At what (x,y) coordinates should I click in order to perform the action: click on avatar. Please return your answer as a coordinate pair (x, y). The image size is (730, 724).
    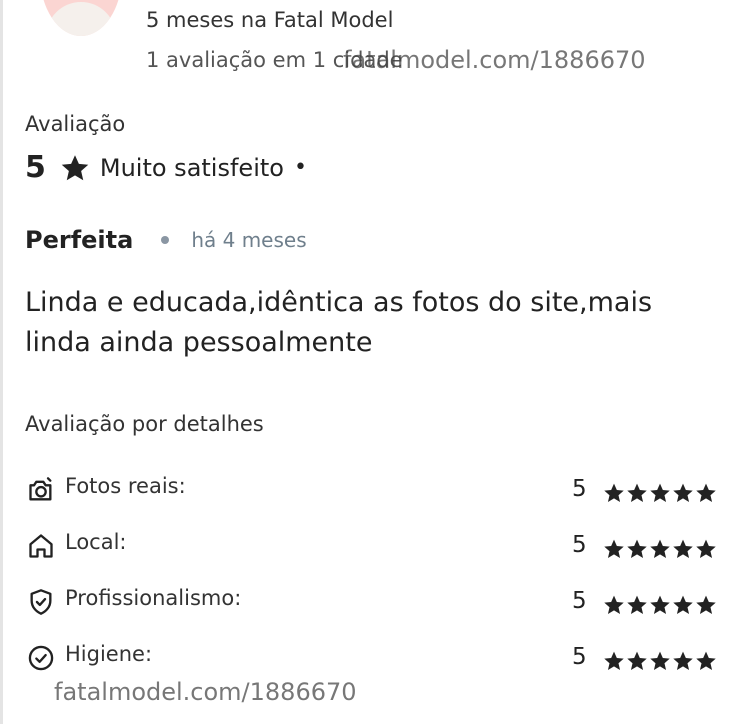
    Looking at the image, I should click on (81, 18).